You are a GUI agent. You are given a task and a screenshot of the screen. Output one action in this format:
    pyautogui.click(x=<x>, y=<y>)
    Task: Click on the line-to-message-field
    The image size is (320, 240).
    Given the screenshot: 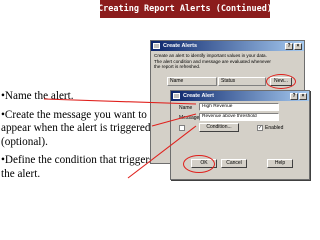 What is the action you would take?
    pyautogui.click(x=174, y=120)
    